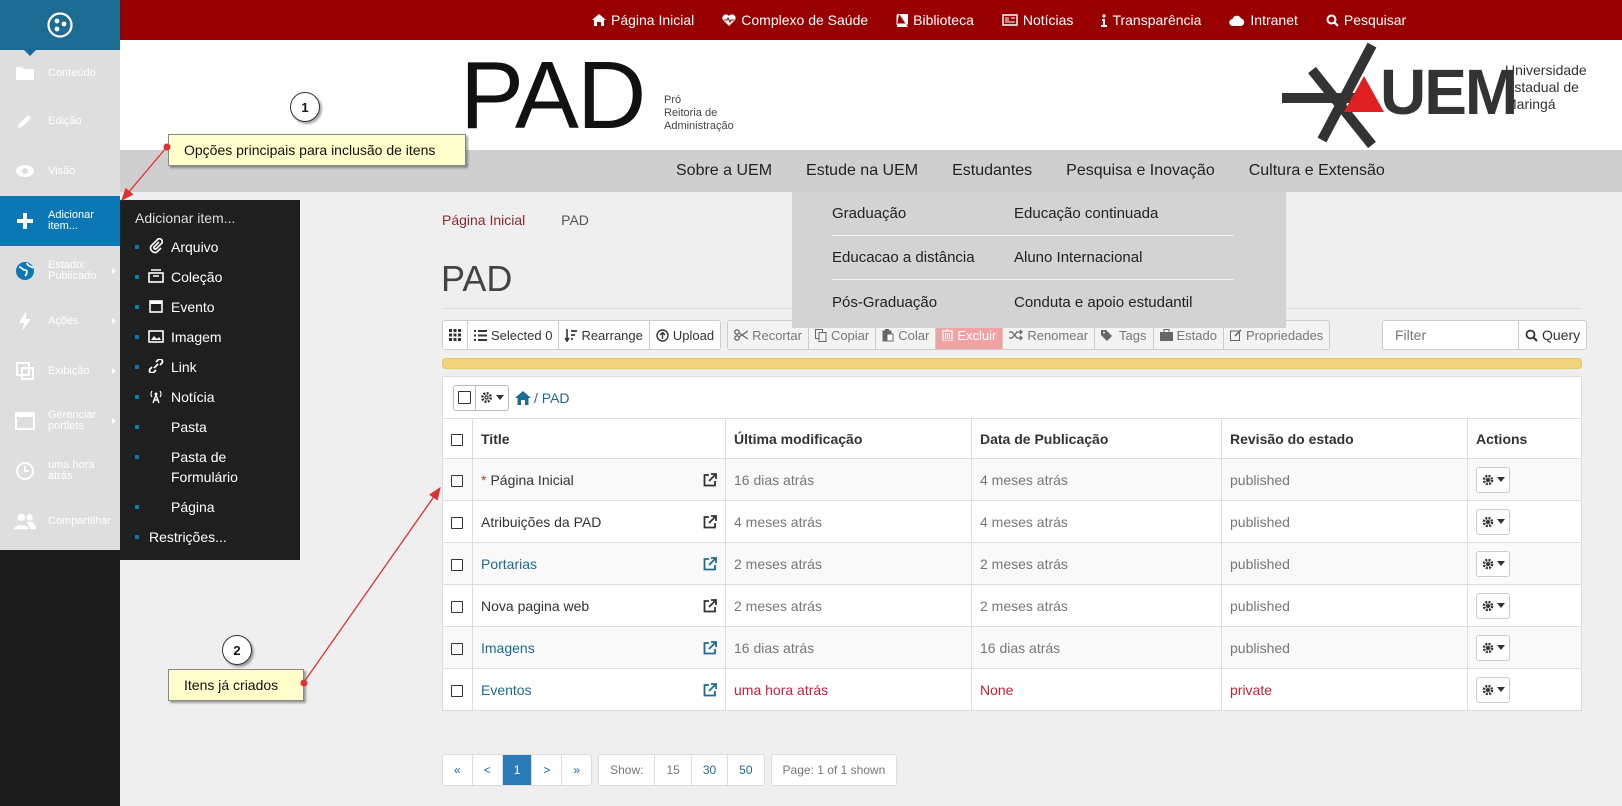  Describe the element at coordinates (1010, 20) in the screenshot. I see `newspaper-icon` at that location.